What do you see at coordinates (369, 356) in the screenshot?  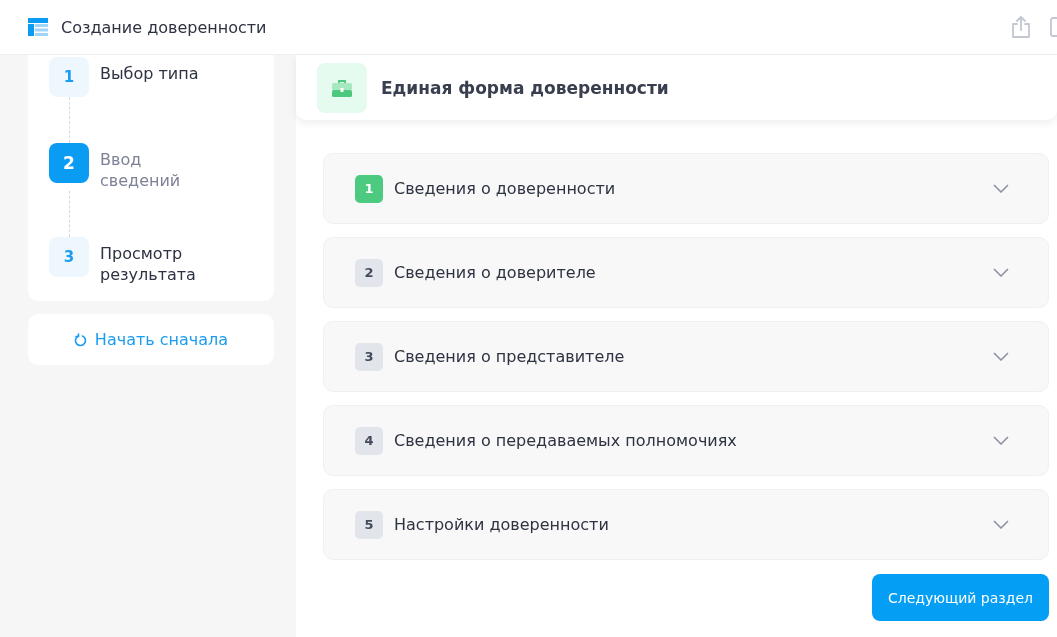 I see `section-number: 3` at bounding box center [369, 356].